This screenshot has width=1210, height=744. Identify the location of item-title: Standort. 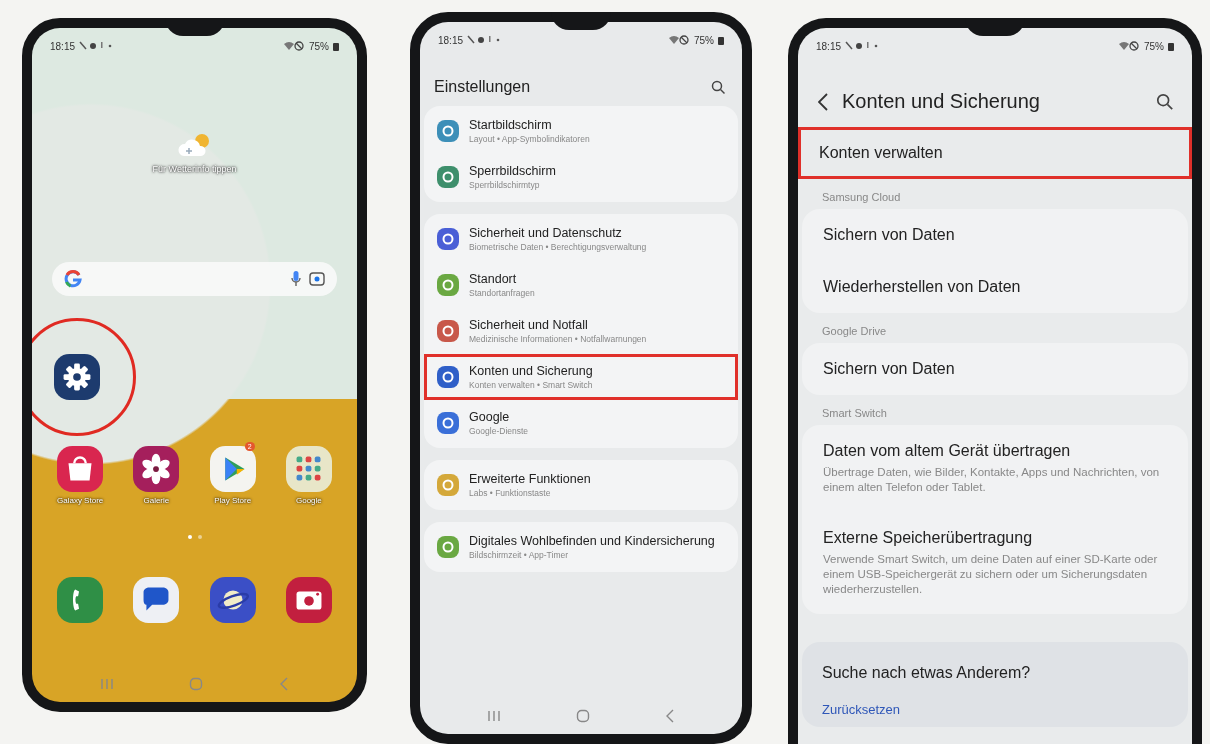
(493, 279).